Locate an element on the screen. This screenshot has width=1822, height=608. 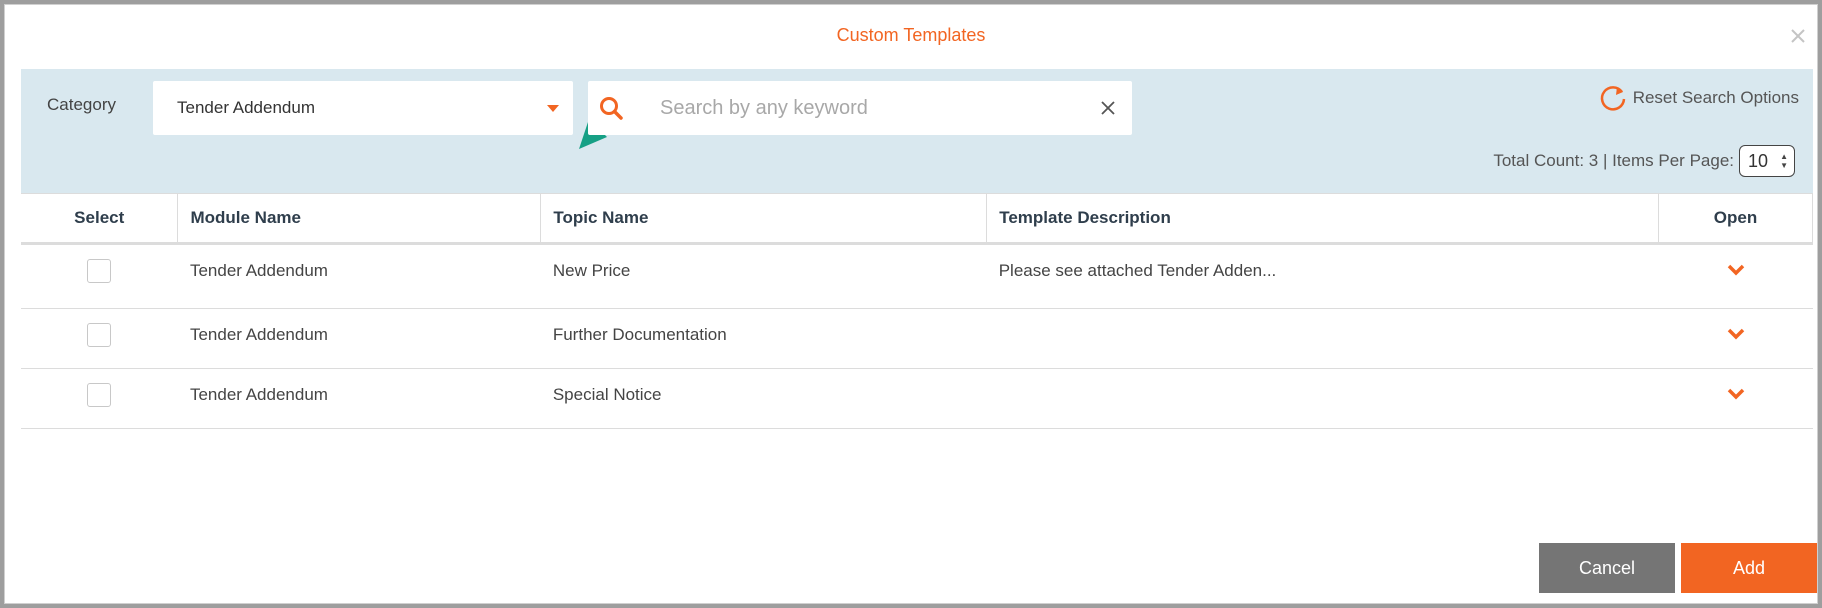
dialog-title: Custom Templates is located at coordinates (911, 35).